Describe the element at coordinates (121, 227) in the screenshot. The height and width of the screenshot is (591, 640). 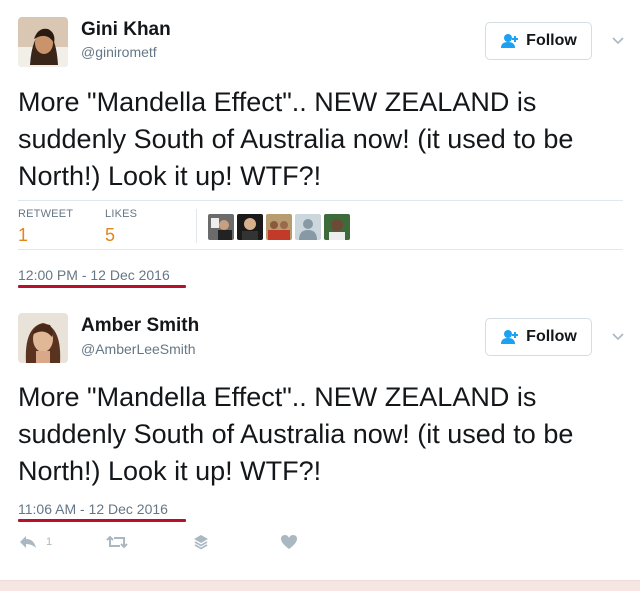
I see `likes-stat: LIKES 5` at that location.